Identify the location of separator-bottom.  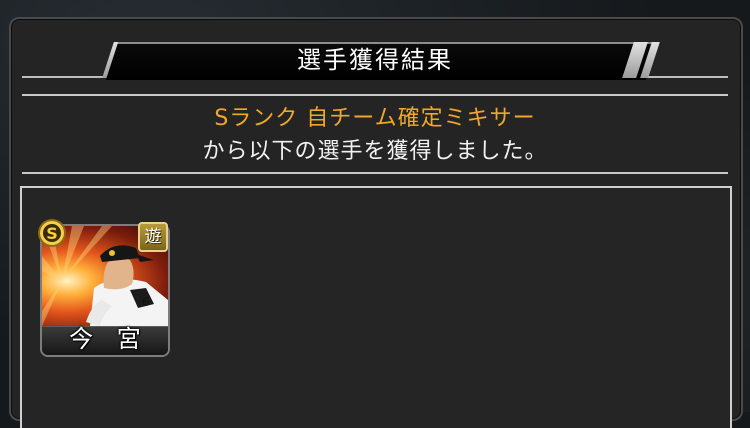
(375, 173).